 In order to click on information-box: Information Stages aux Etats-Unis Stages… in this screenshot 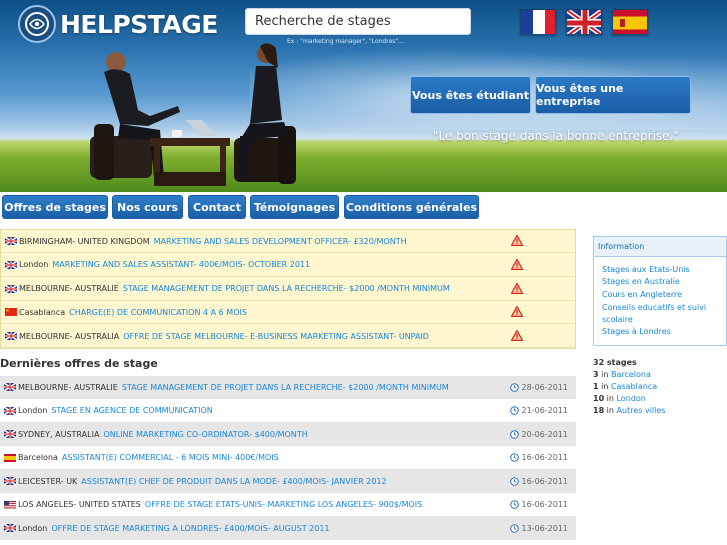, I will do `click(660, 291)`.